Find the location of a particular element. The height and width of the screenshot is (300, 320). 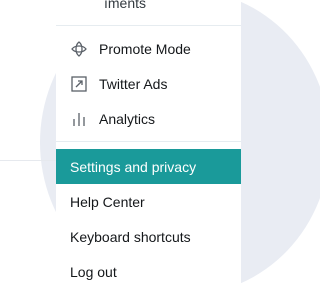

menu-item-label: Keyboard shortcuts is located at coordinates (130, 236).